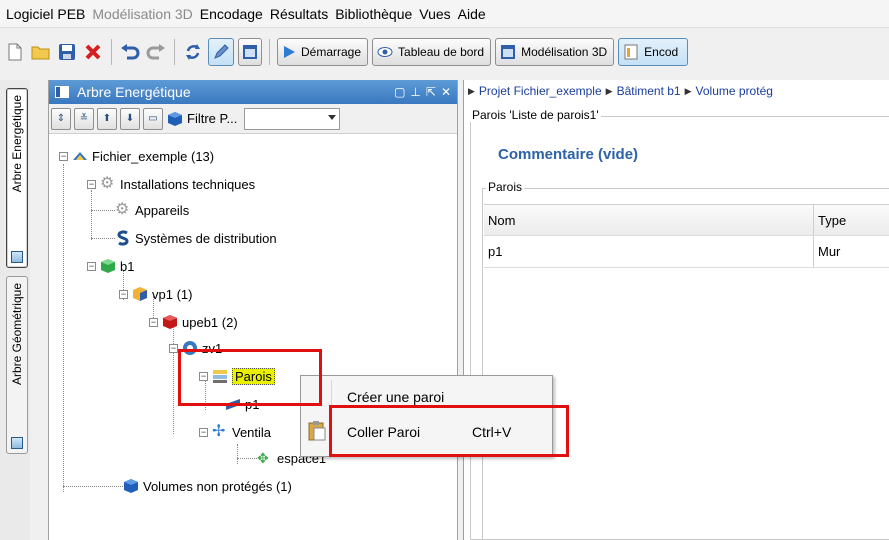 This screenshot has width=889, height=540. I want to click on move-up-icon: ⬆, so click(107, 118).